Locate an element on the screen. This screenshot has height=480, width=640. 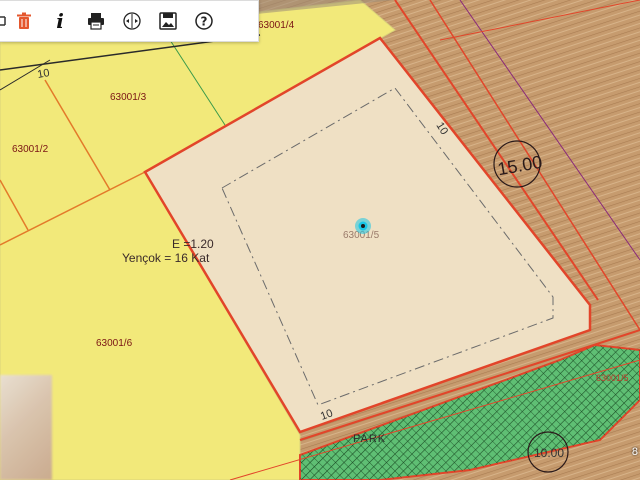
emsal-label: E =1.20 is located at coordinates (193, 244).